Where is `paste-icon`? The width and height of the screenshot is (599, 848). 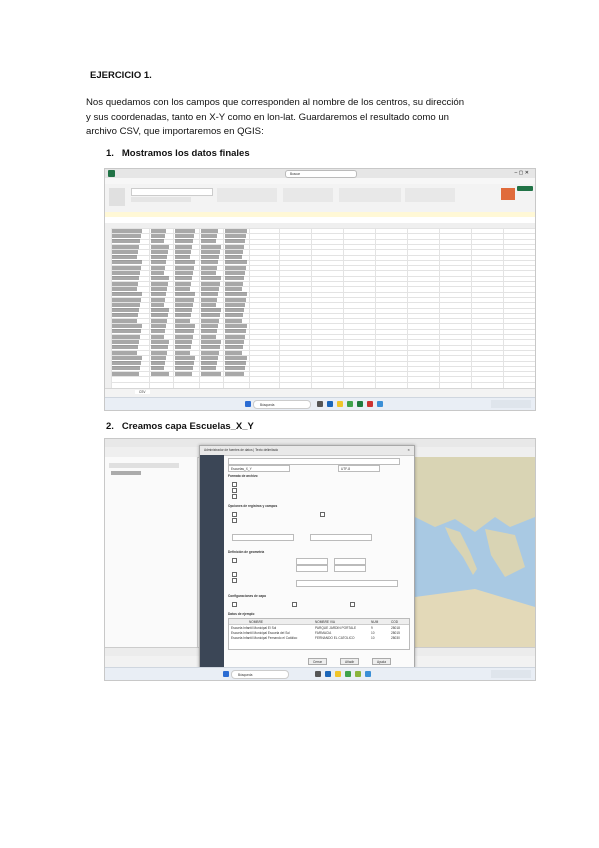 paste-icon is located at coordinates (117, 197).